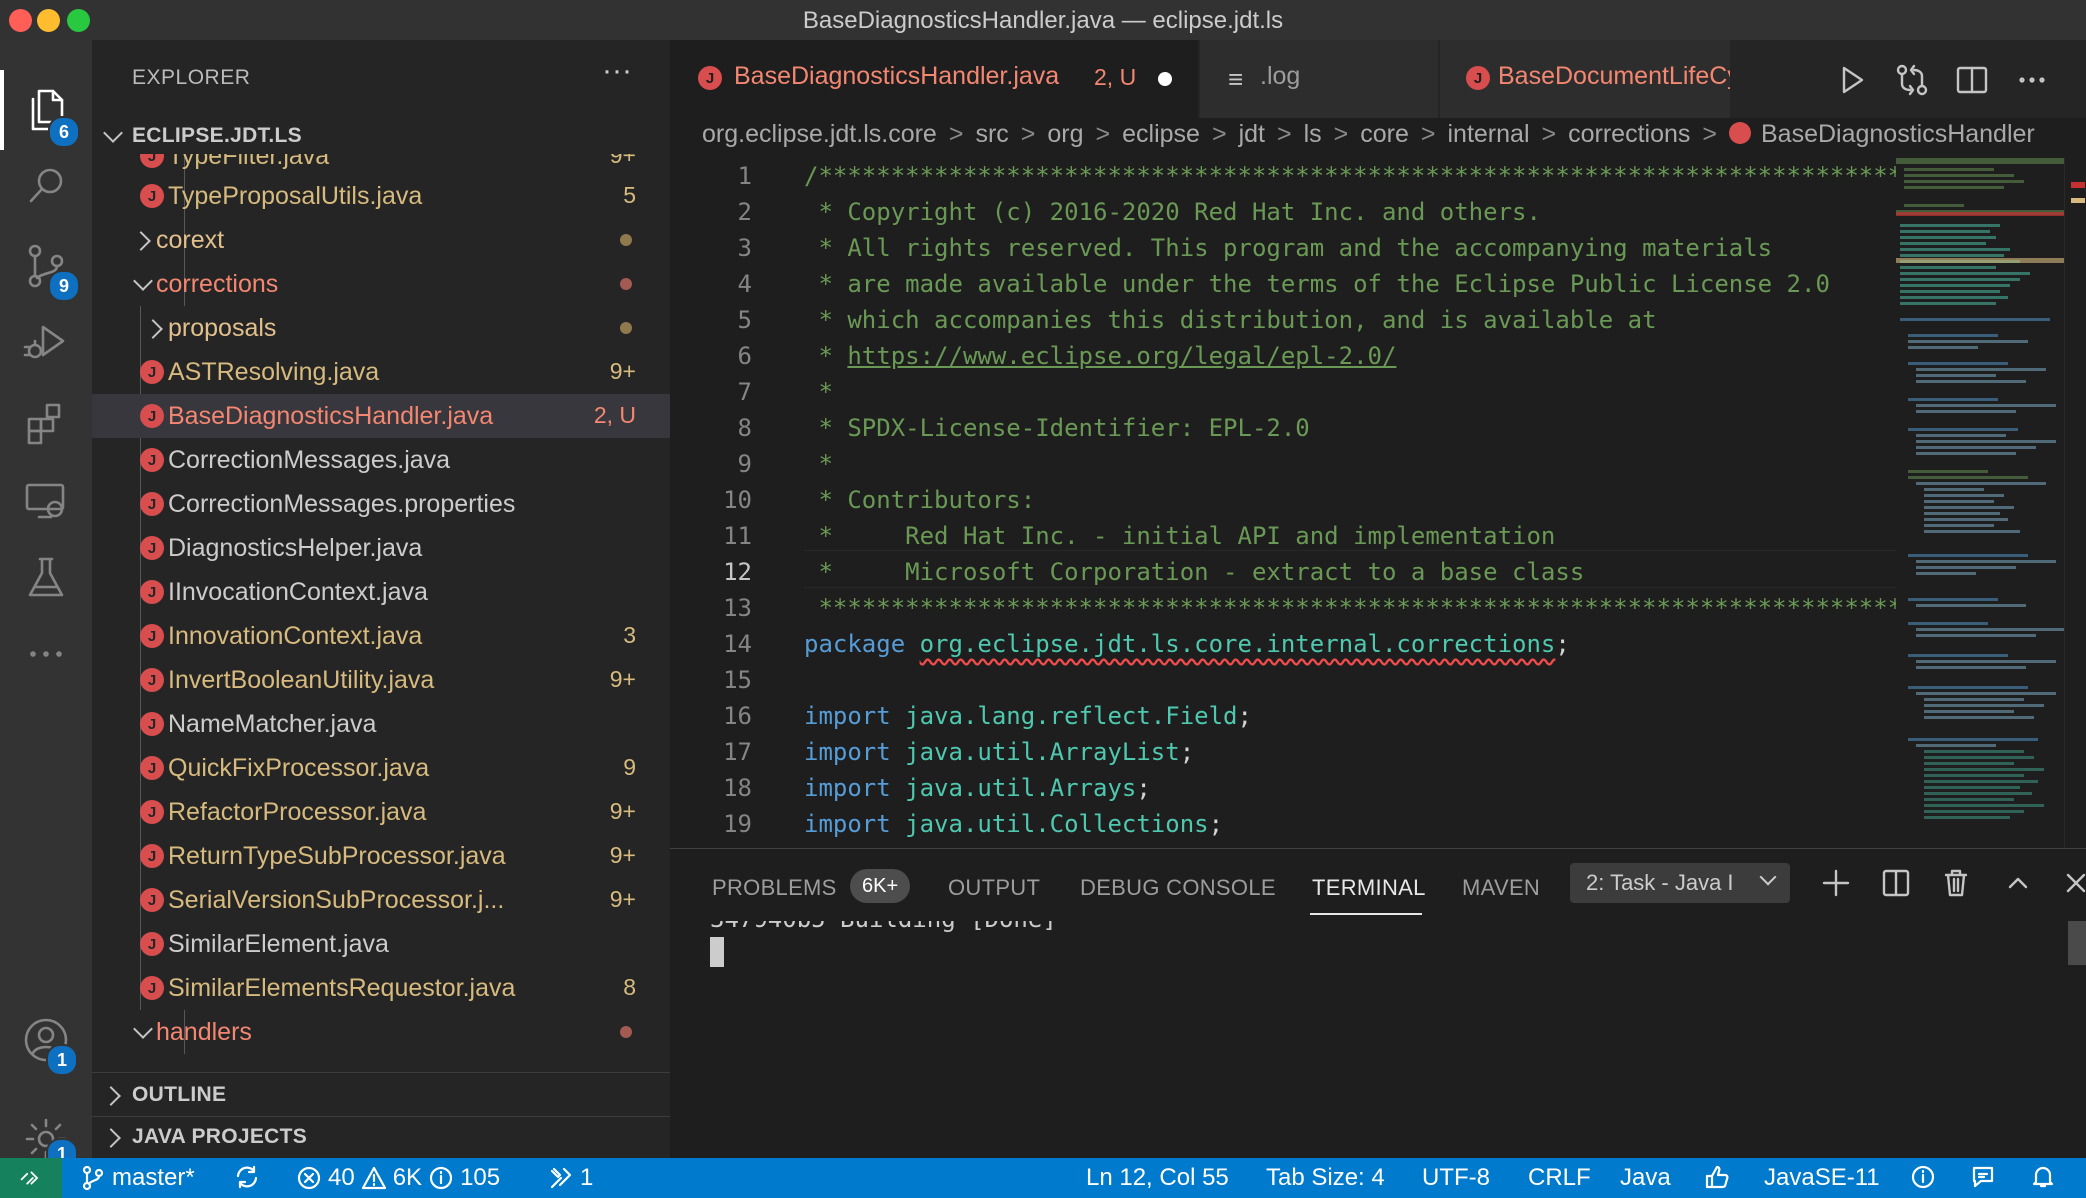 The height and width of the screenshot is (1198, 2086). What do you see at coordinates (1165, 79) in the screenshot?
I see `unsaved-dot-icon` at bounding box center [1165, 79].